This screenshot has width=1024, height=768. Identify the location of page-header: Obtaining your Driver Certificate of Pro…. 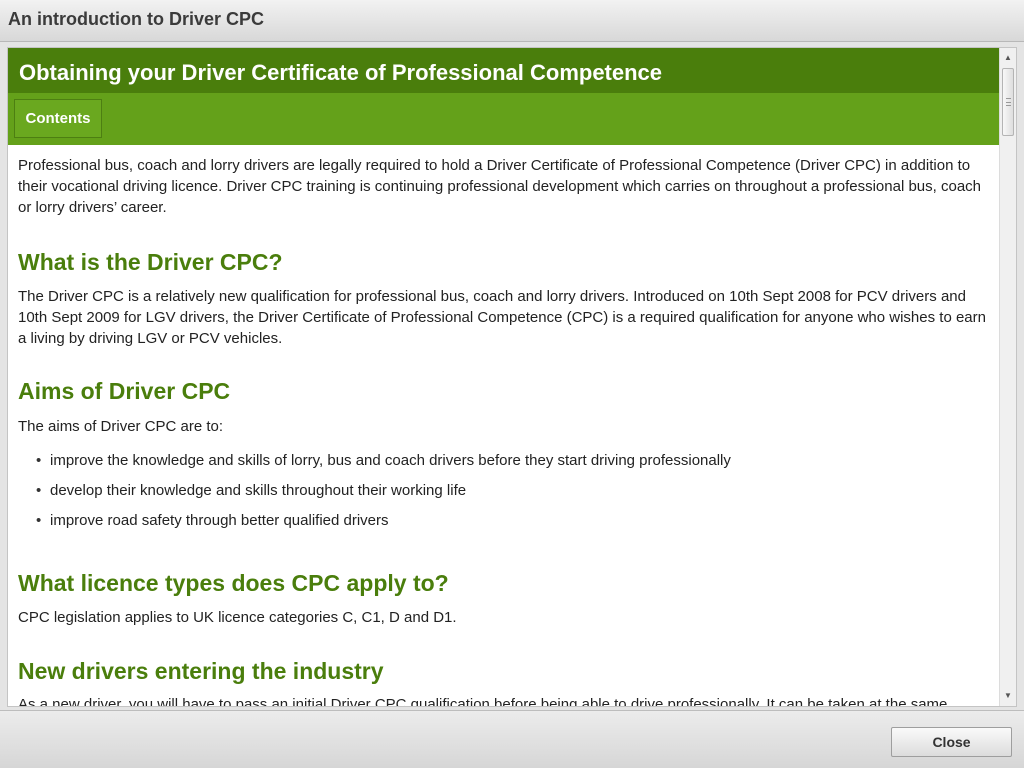
(503, 70).